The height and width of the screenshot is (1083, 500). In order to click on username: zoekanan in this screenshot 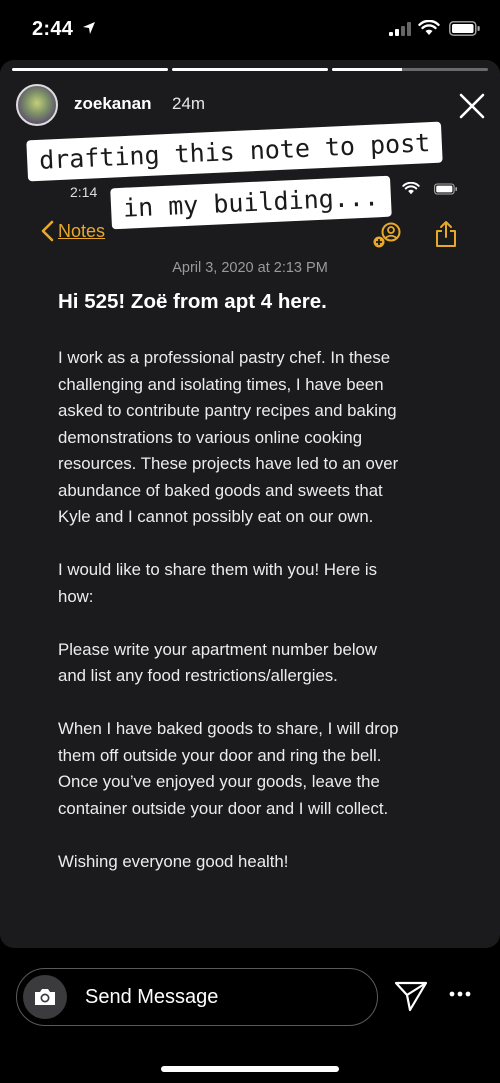, I will do `click(112, 104)`.